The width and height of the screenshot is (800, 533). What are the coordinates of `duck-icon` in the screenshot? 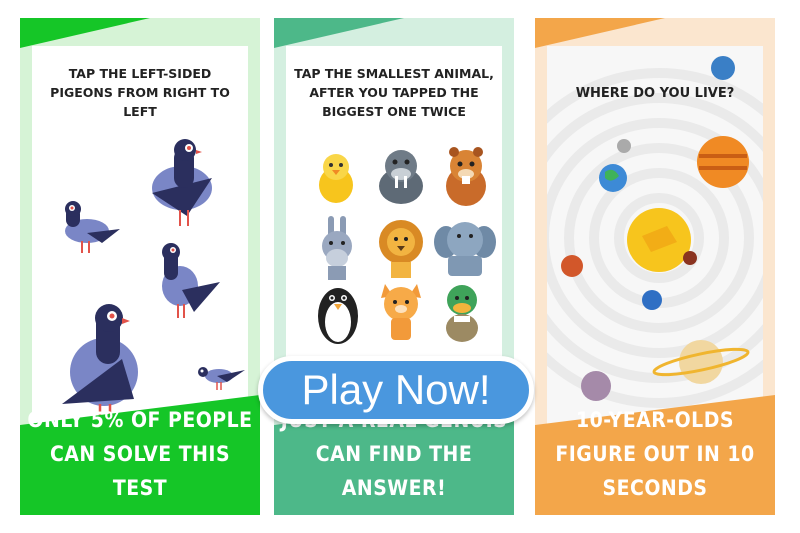 It's located at (462, 313).